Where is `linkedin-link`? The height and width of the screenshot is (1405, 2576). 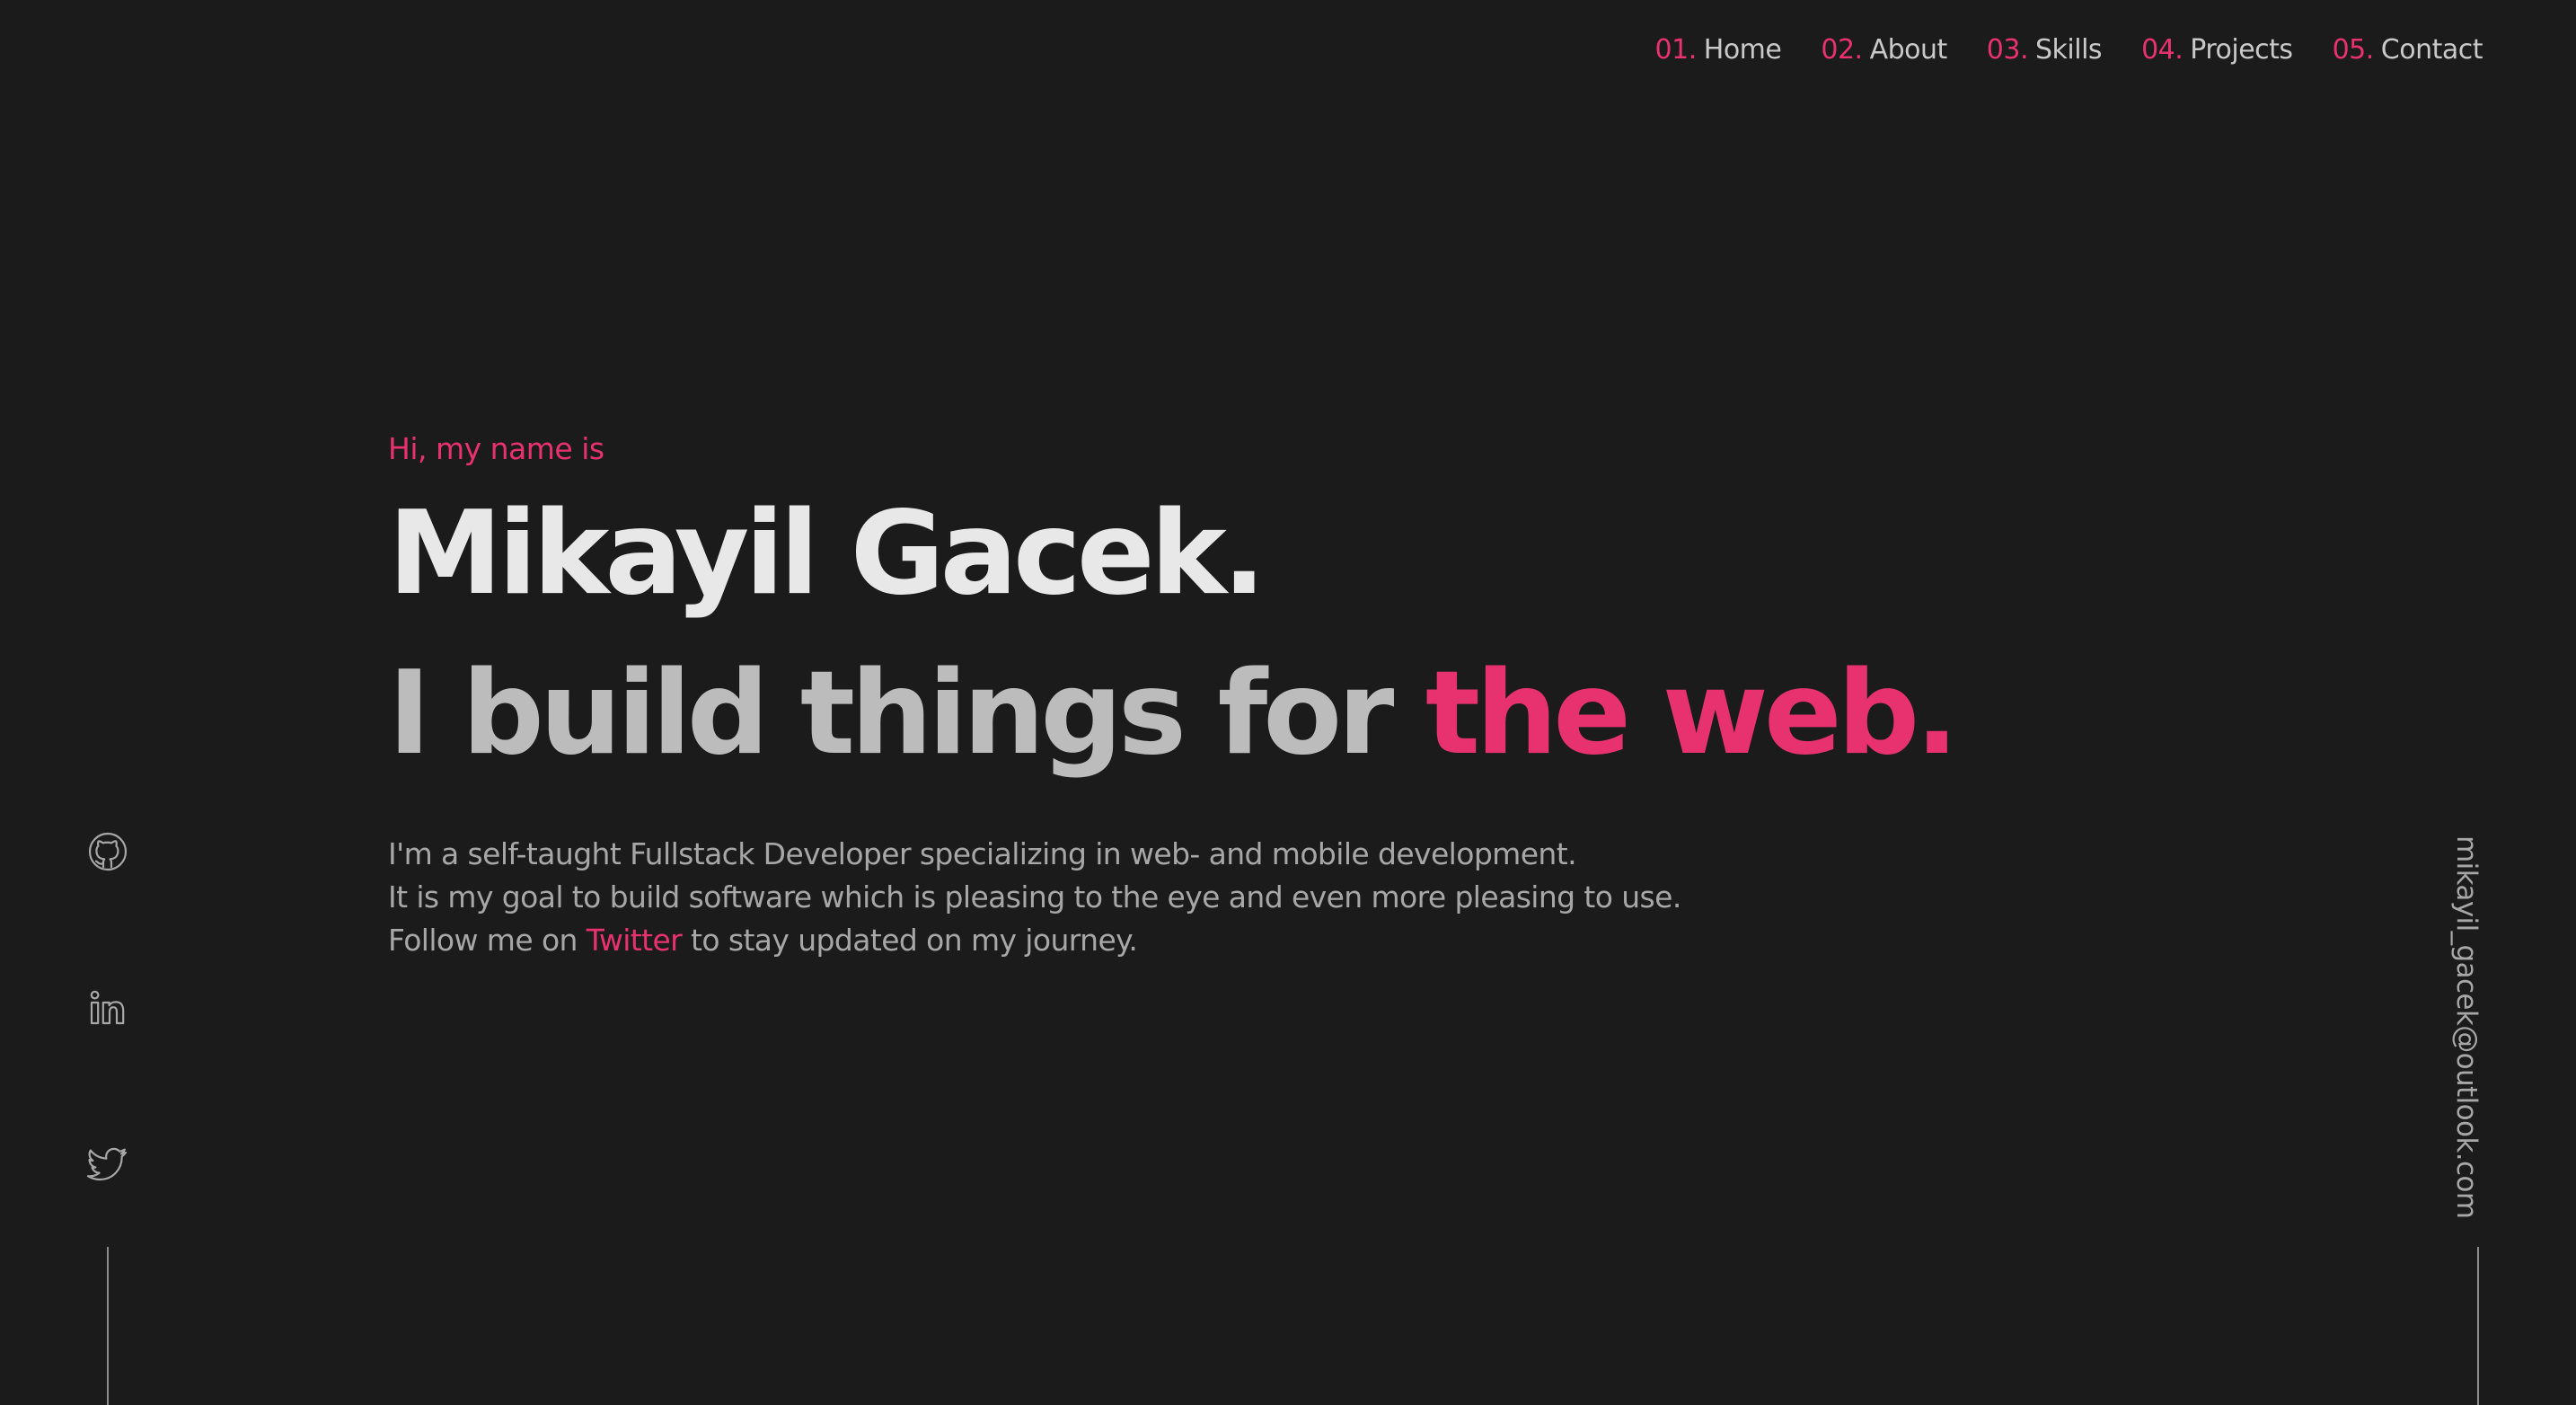
linkedin-link is located at coordinates (107, 1007).